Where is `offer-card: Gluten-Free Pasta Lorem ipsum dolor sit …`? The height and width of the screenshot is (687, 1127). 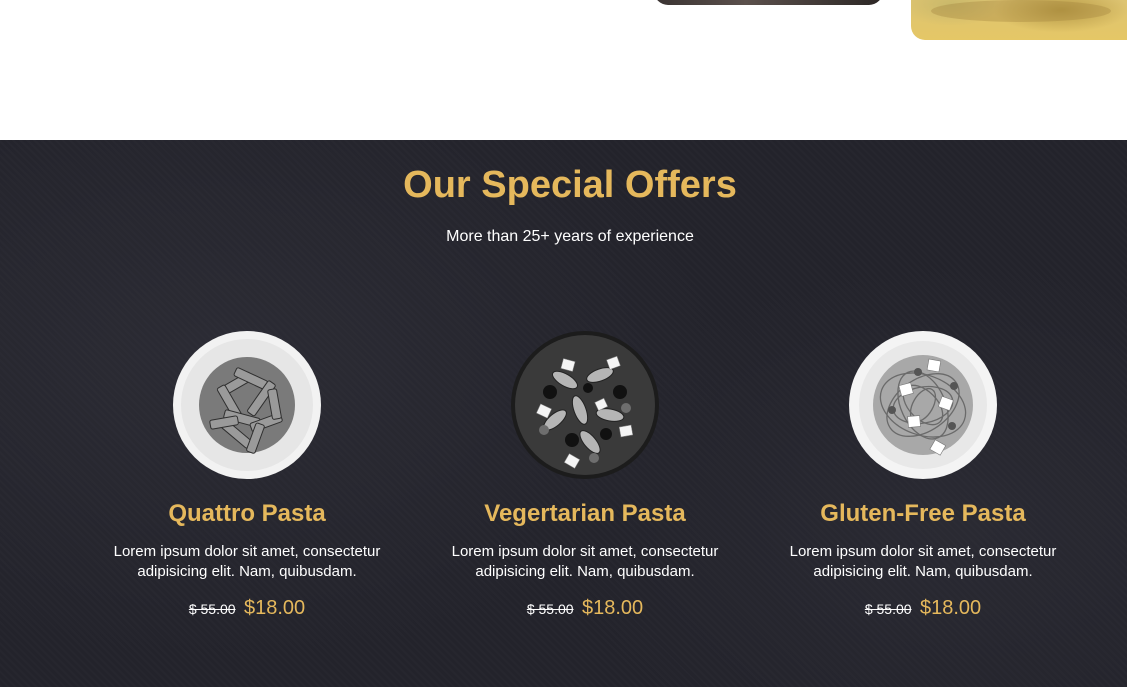 offer-card: Gluten-Free Pasta Lorem ipsum dolor sit … is located at coordinates (923, 476).